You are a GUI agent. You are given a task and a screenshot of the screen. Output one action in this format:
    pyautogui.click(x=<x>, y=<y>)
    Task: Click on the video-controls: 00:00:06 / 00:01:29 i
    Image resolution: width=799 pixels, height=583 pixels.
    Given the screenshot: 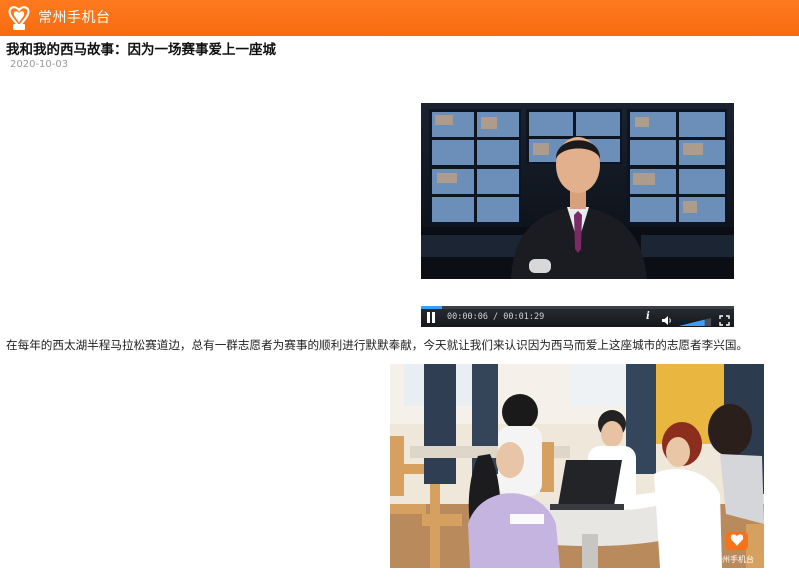 What is the action you would take?
    pyautogui.click(x=577, y=316)
    